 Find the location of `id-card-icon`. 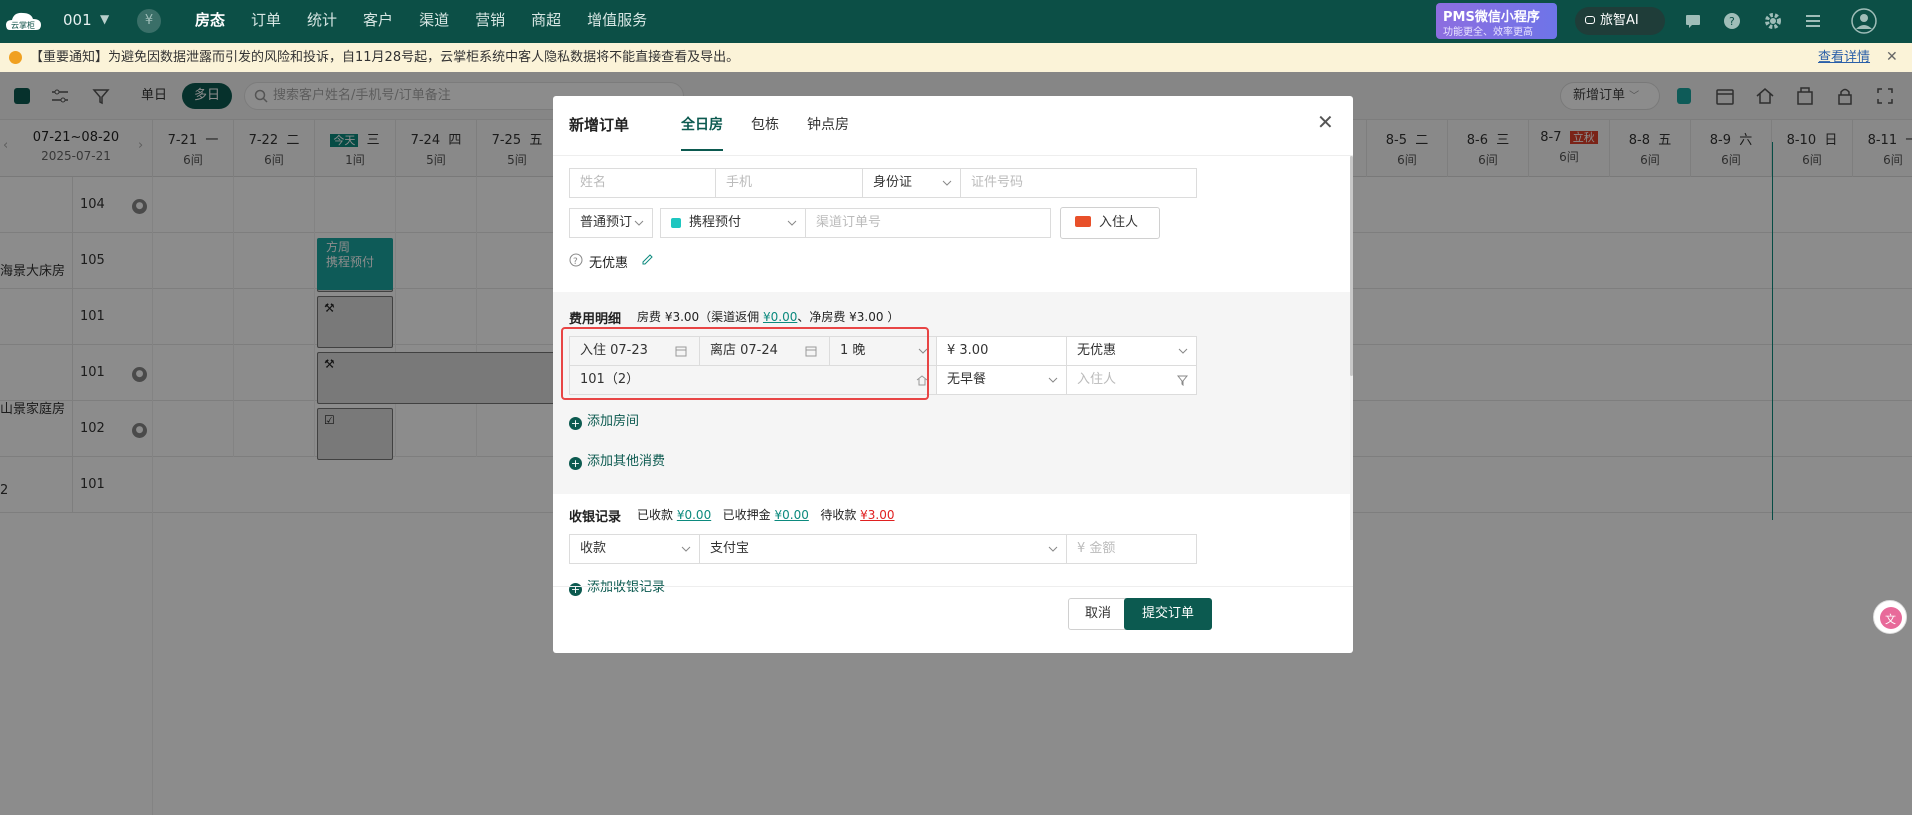

id-card-icon is located at coordinates (1083, 221).